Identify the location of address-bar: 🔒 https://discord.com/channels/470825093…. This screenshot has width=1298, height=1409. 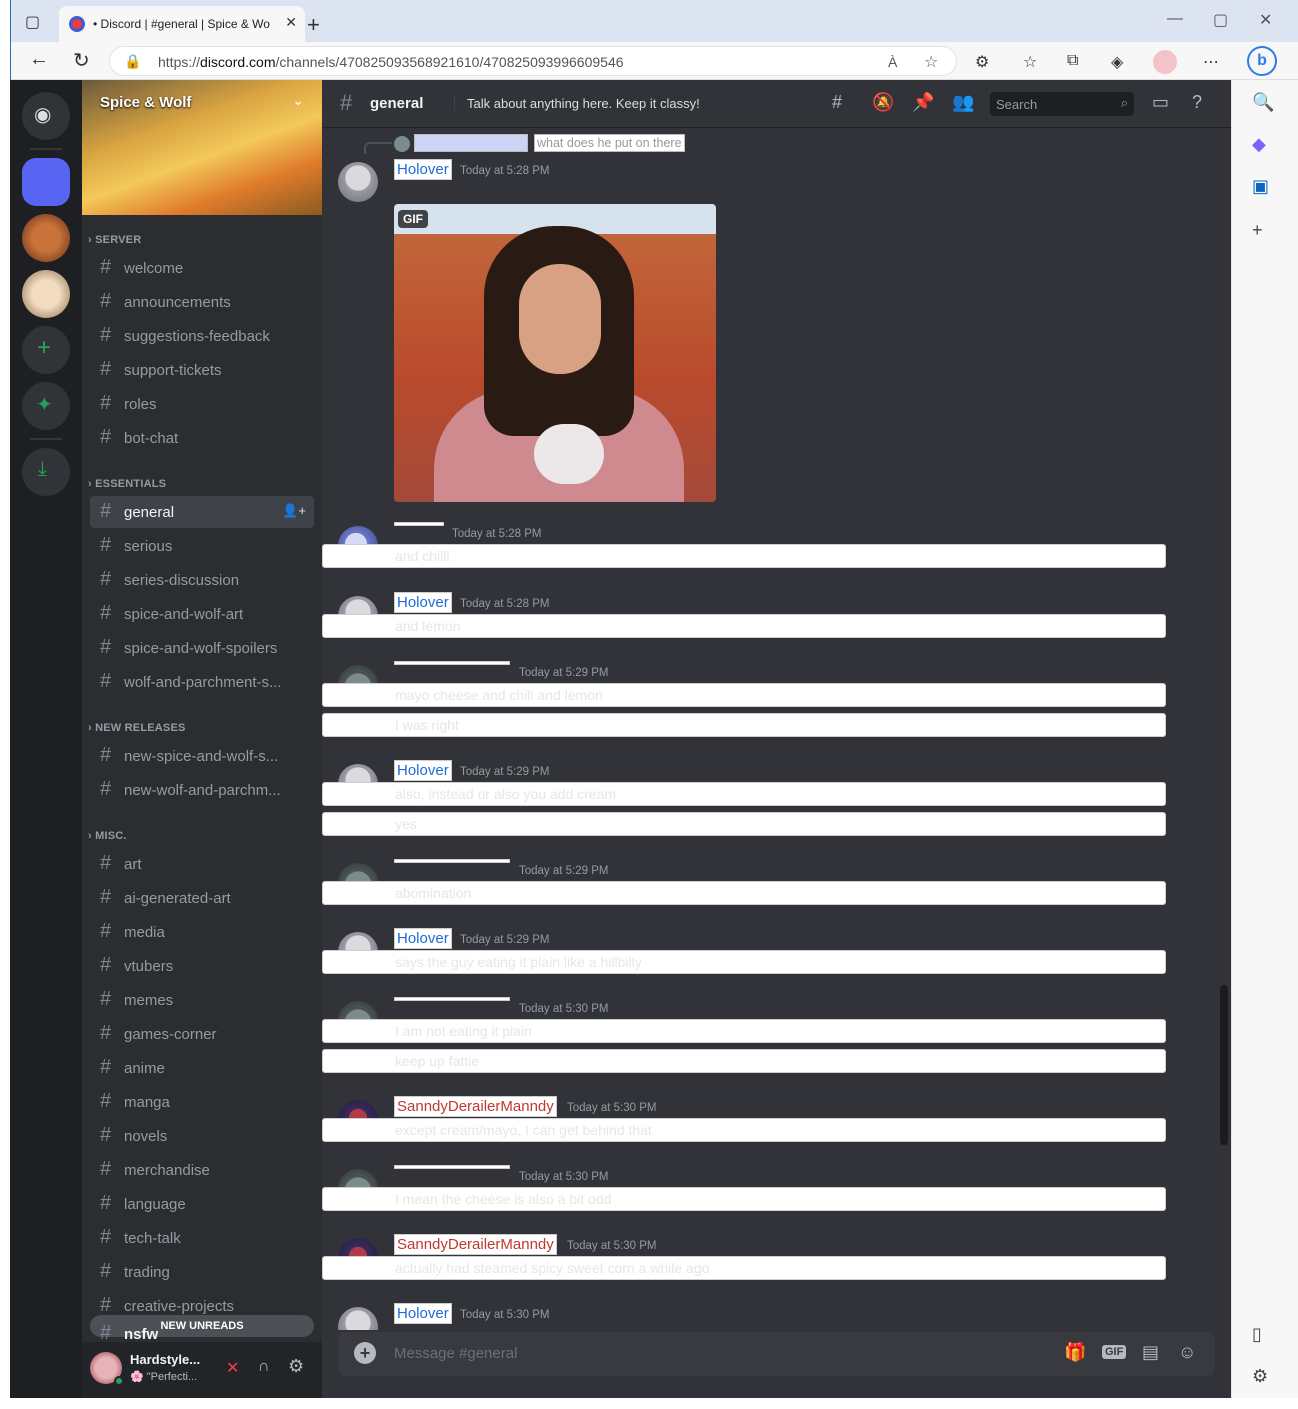
(533, 61).